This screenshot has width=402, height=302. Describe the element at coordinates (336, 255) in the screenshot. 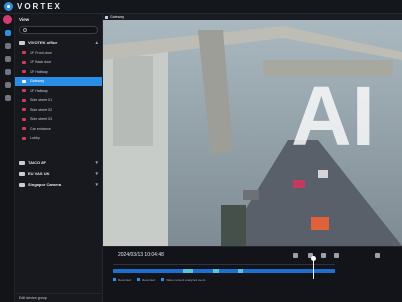

I see `next-frame-button` at that location.